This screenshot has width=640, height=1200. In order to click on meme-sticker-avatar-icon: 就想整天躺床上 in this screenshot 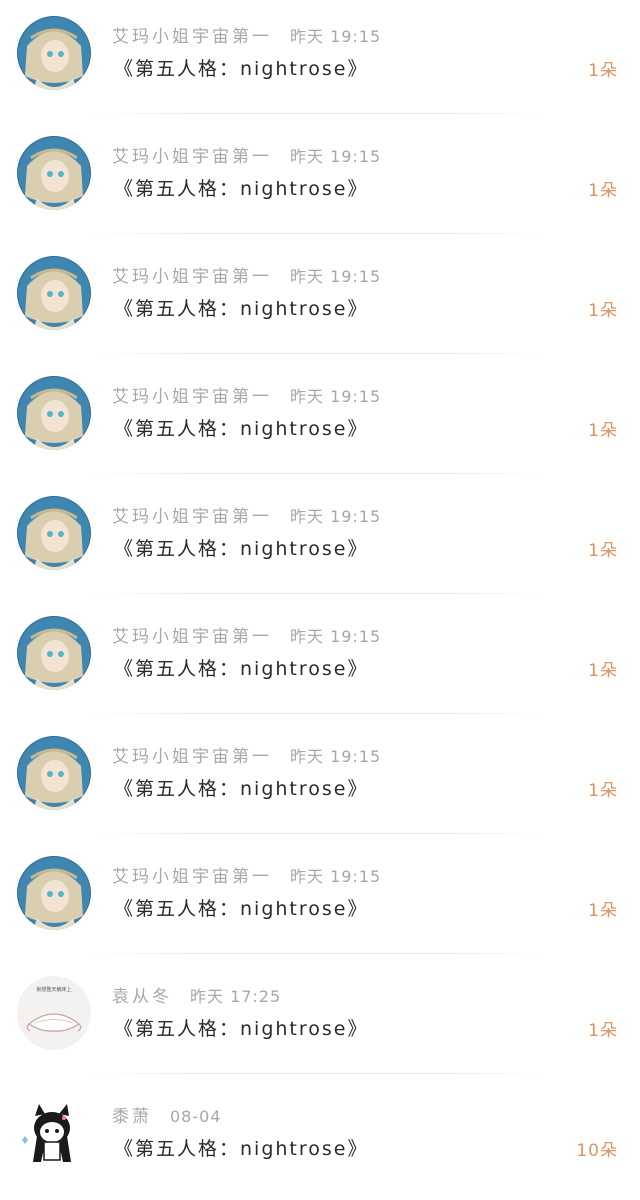, I will do `click(54, 1013)`.